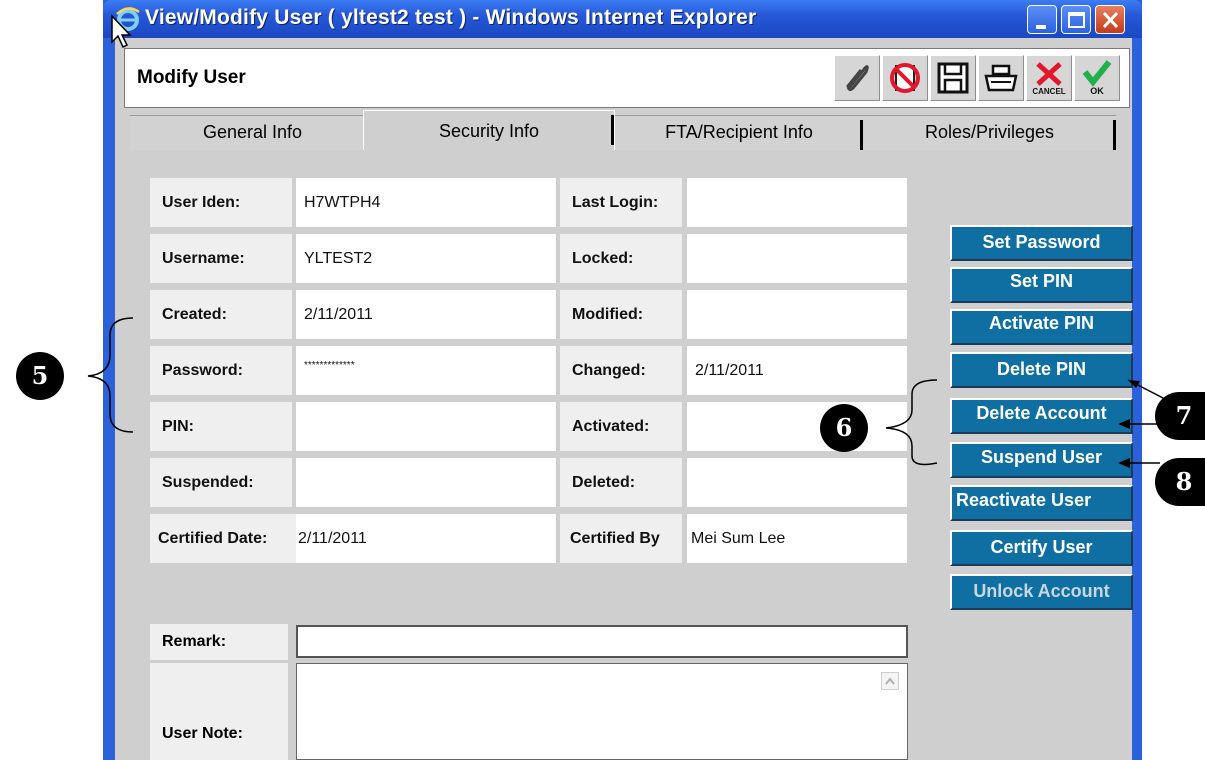 Image resolution: width=1205 pixels, height=760 pixels. Describe the element at coordinates (1048, 91) in the screenshot. I see `cancel-caption: CANCEL` at that location.